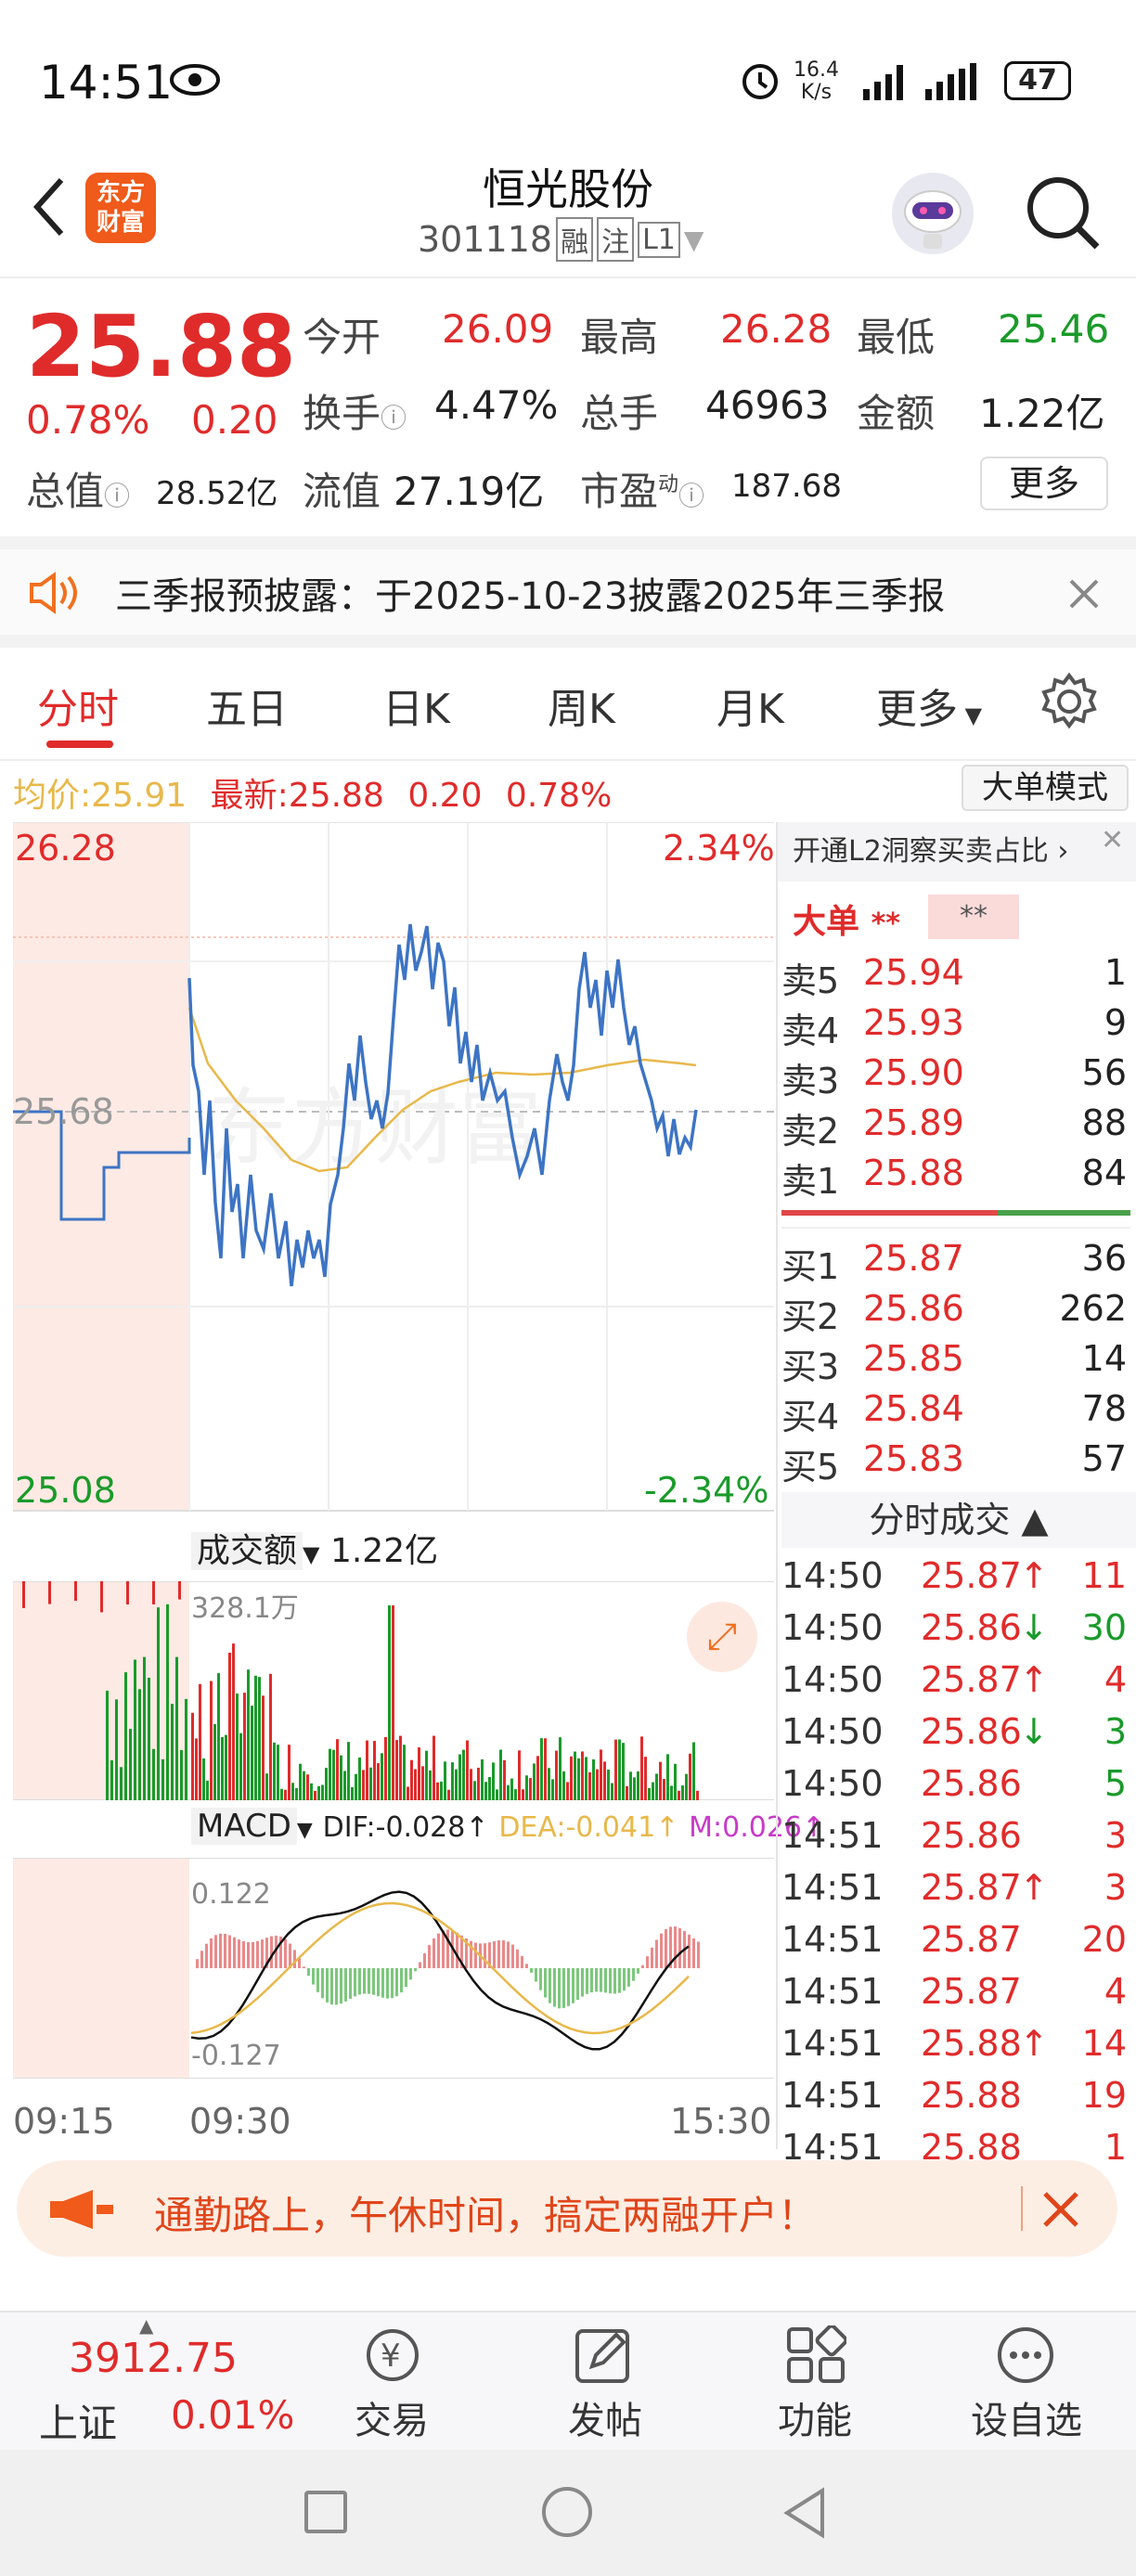  What do you see at coordinates (602, 2356) in the screenshot?
I see `post-edit-icon` at bounding box center [602, 2356].